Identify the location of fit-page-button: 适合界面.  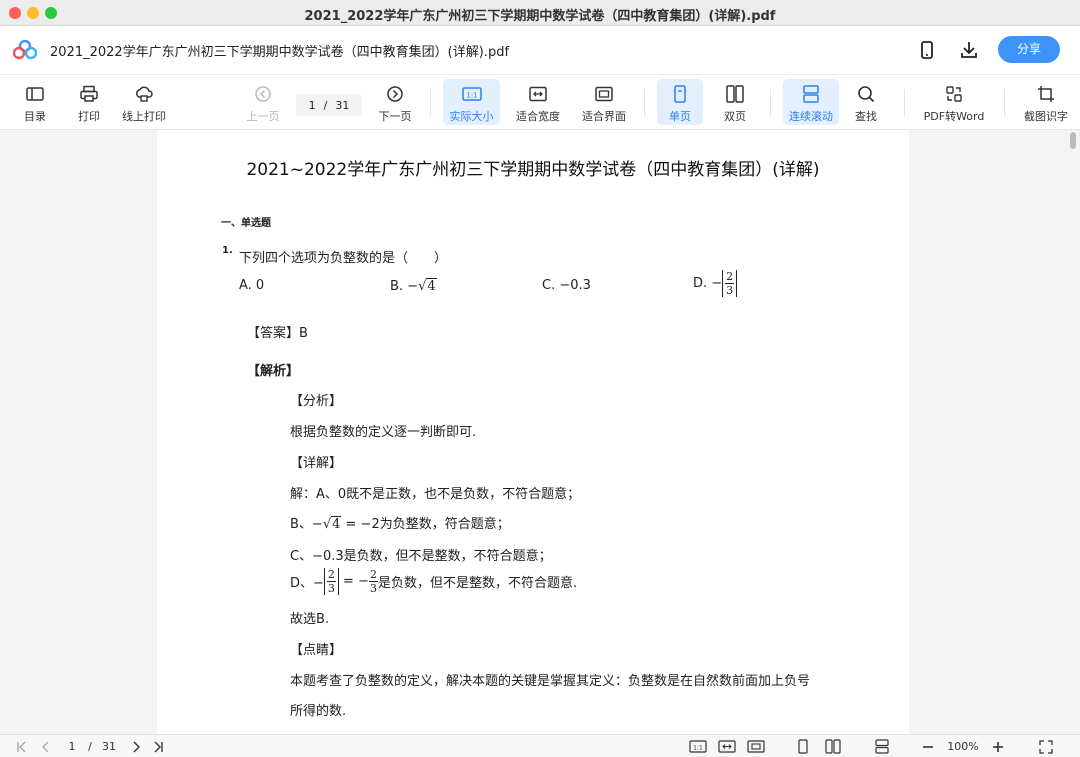
(604, 102).